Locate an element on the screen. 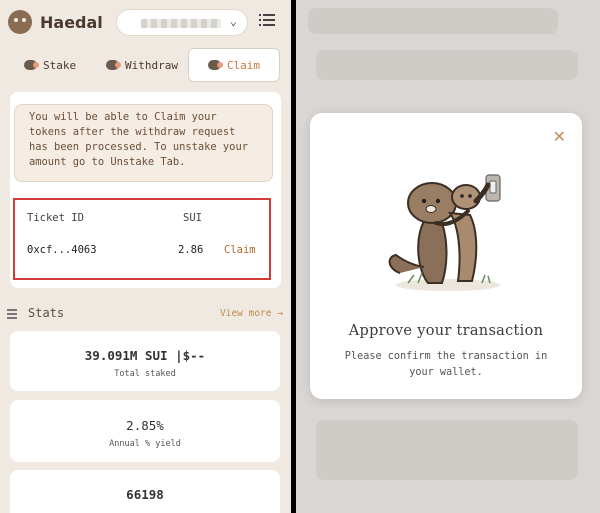 The width and height of the screenshot is (600, 513). haedal-logo-icon is located at coordinates (20, 22).